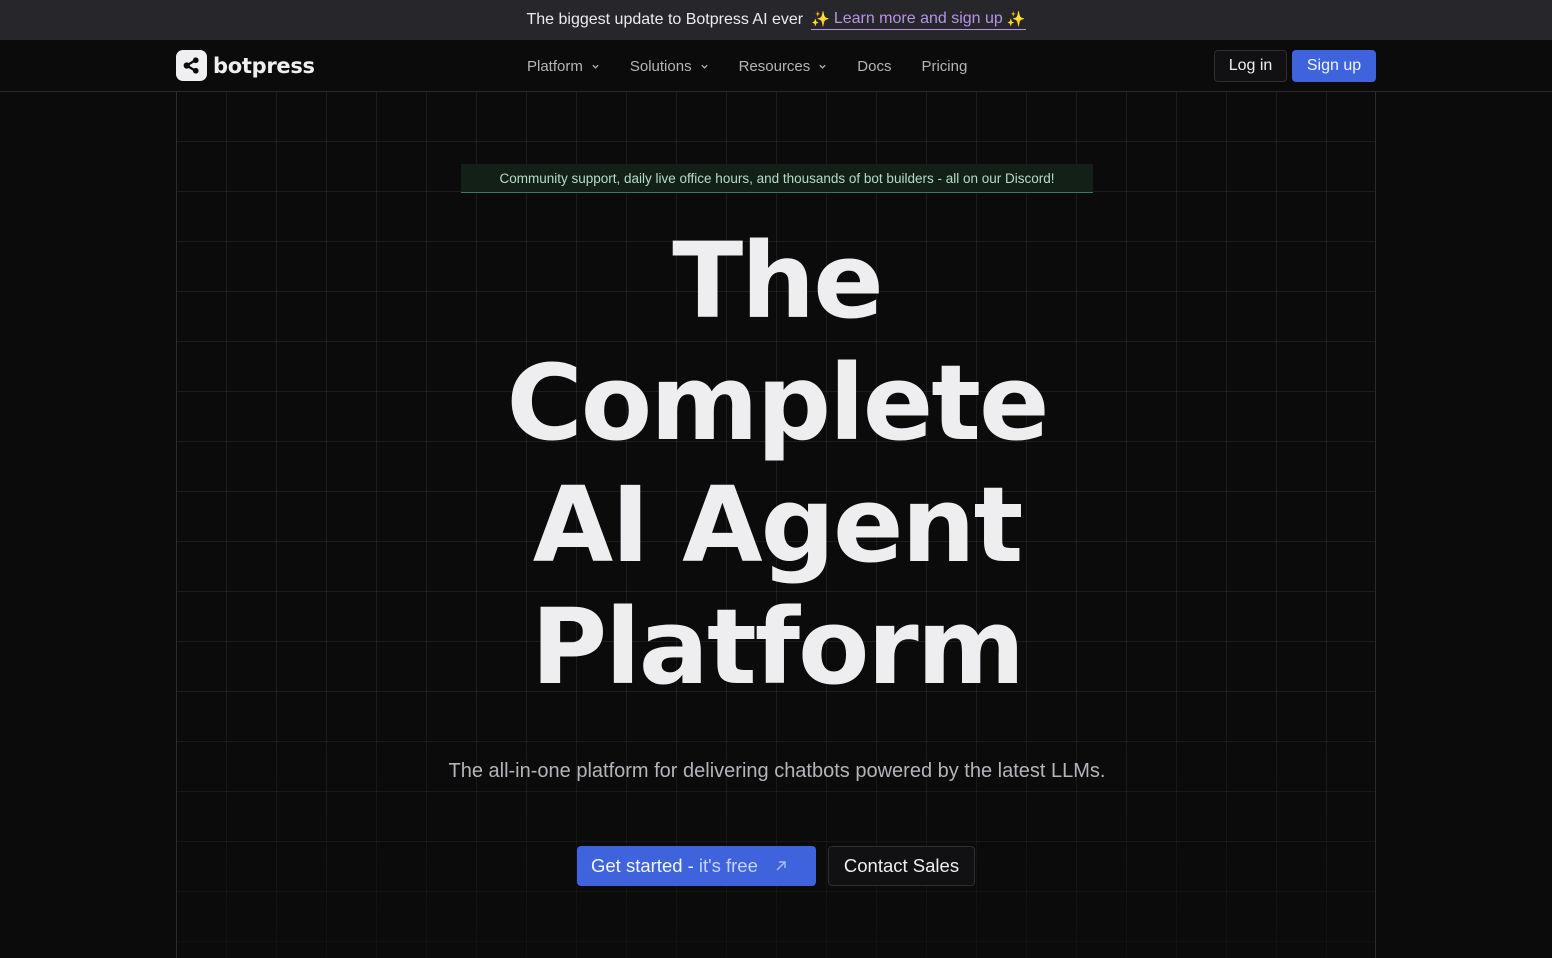 The image size is (1552, 958). I want to click on announcement-text: The biggest update to Botpress AI ever, so click(665, 19).